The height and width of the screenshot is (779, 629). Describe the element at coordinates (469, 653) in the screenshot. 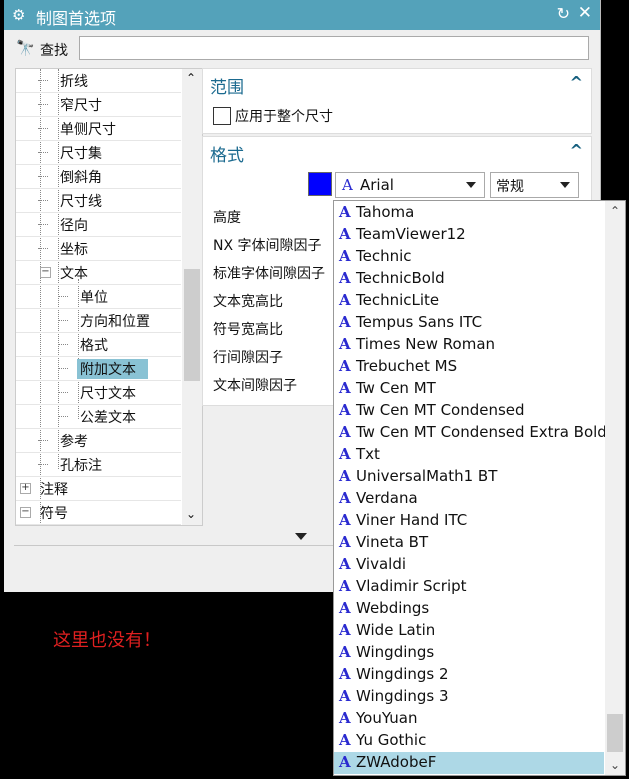

I see `font-option: A Wingdings` at that location.